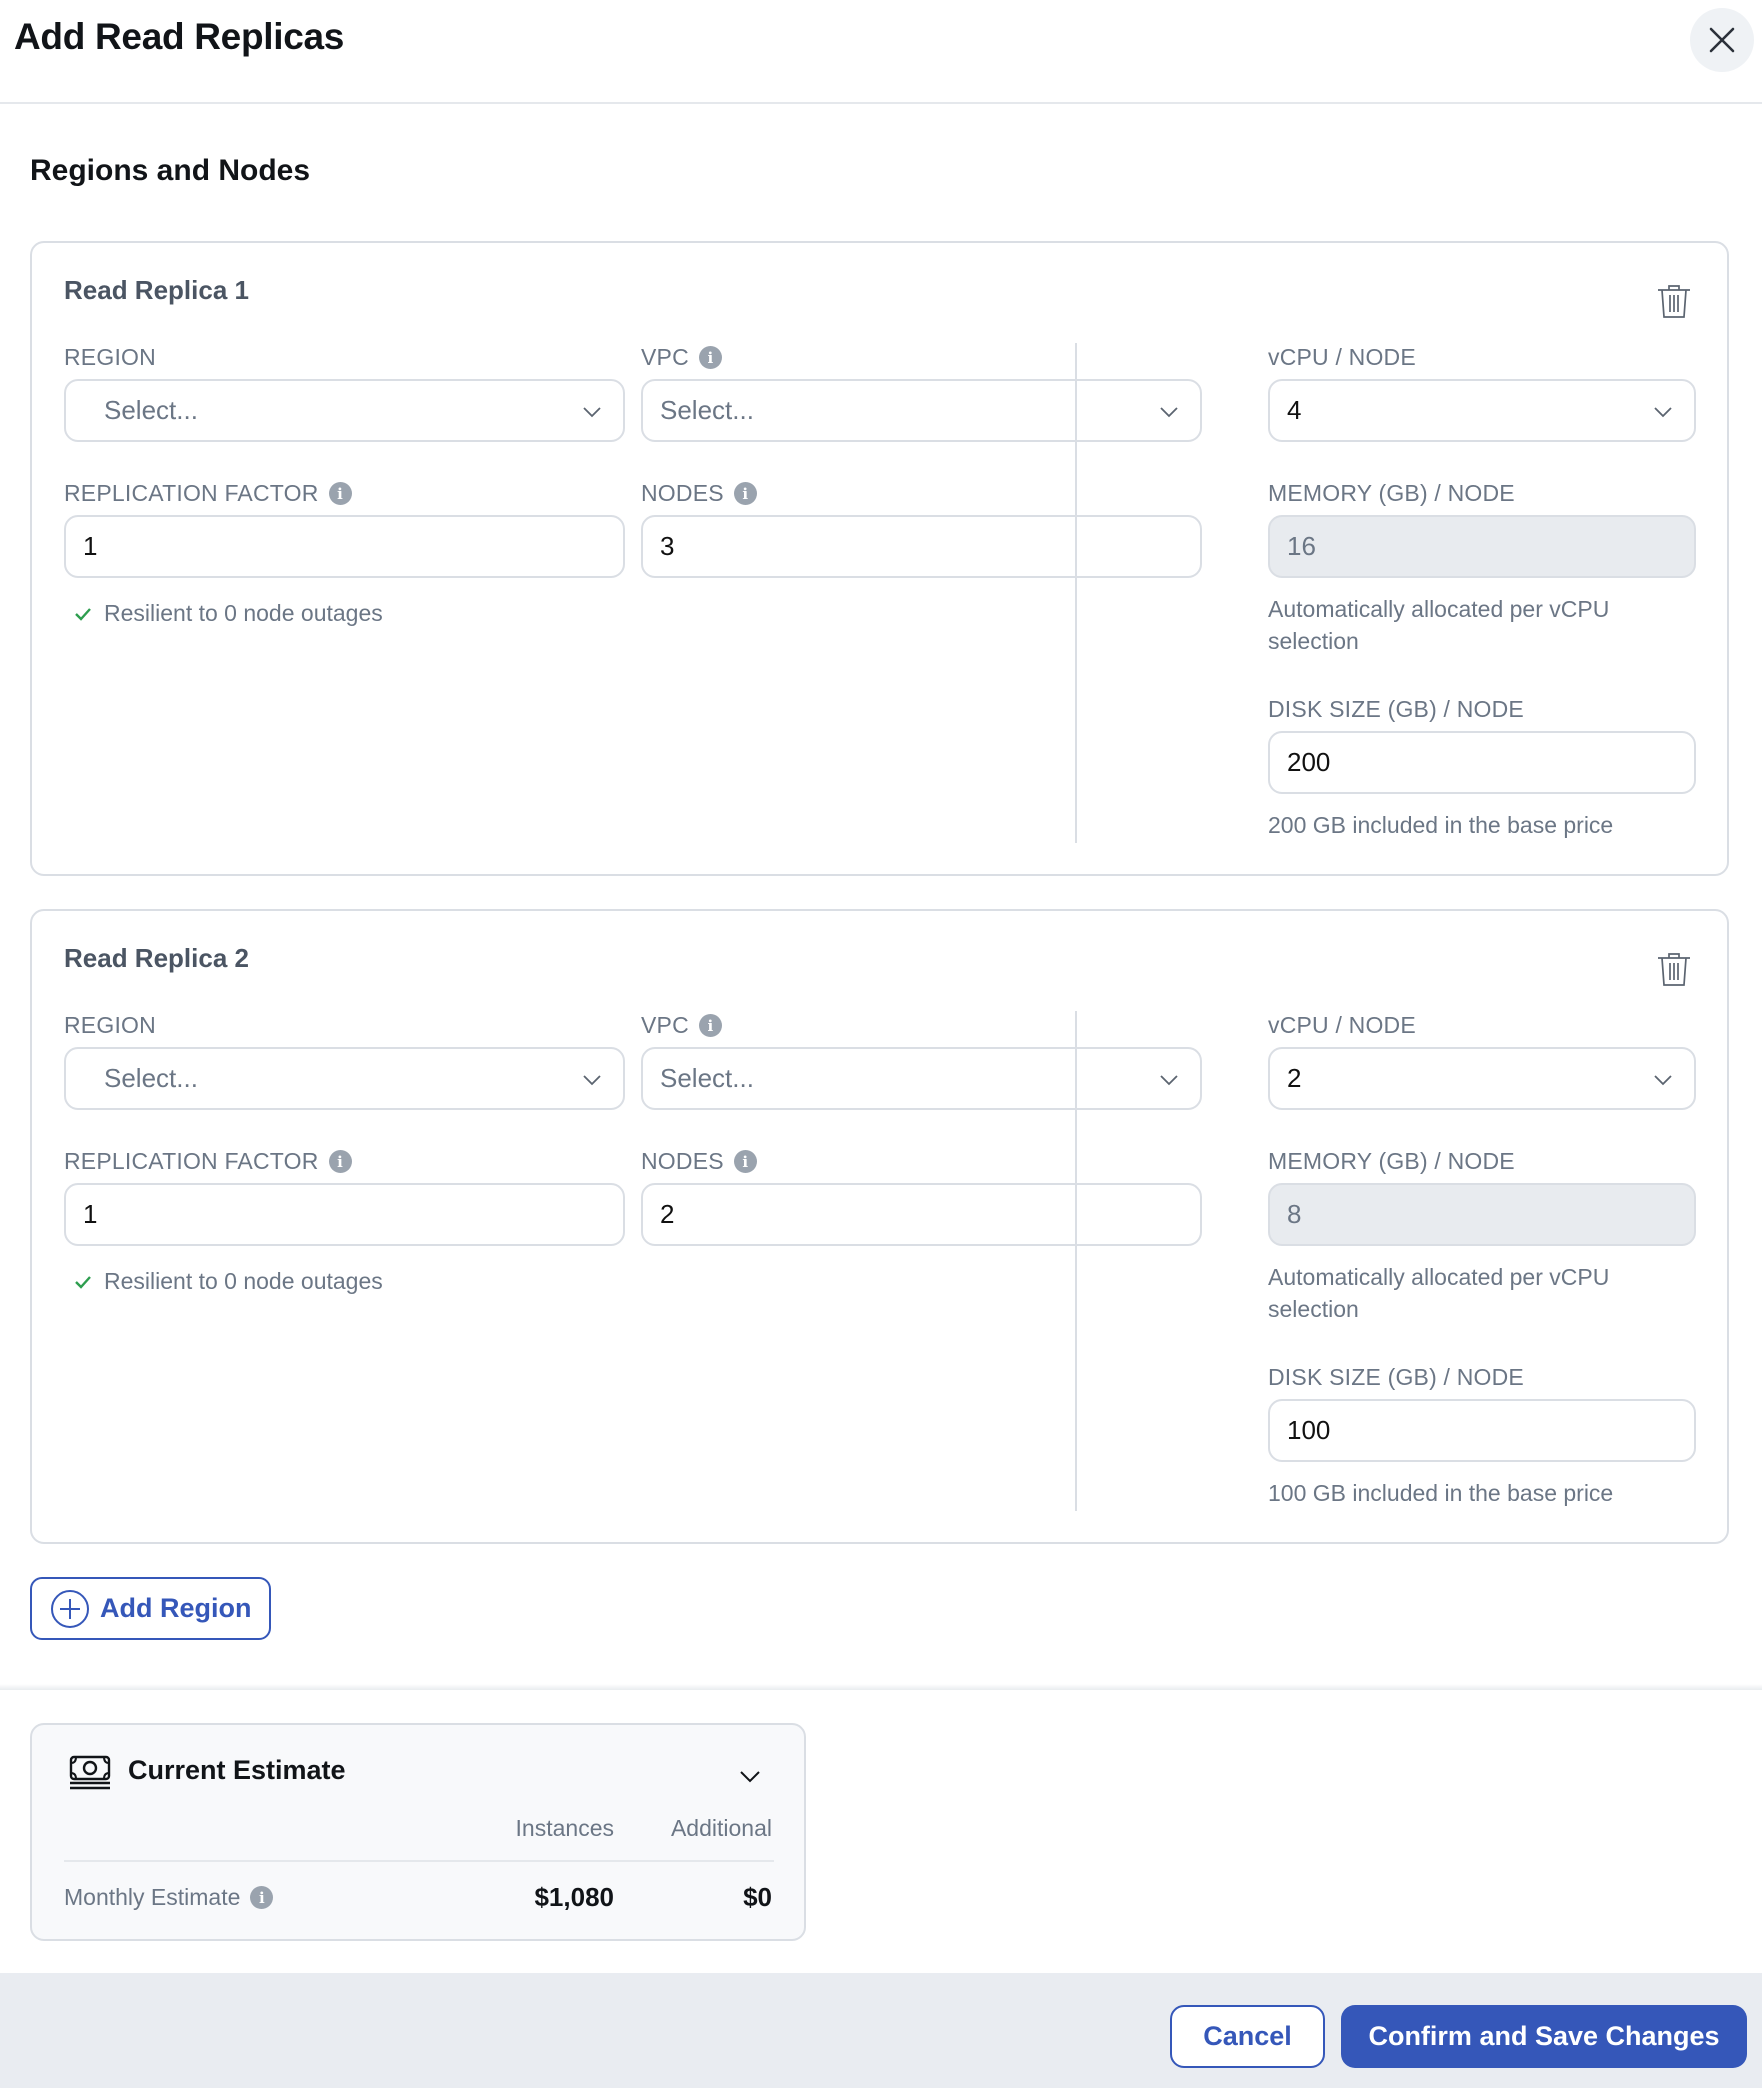 The image size is (1762, 2088). What do you see at coordinates (1544, 2036) in the screenshot?
I see `confirm-save-button: Confirm and Save Changes` at bounding box center [1544, 2036].